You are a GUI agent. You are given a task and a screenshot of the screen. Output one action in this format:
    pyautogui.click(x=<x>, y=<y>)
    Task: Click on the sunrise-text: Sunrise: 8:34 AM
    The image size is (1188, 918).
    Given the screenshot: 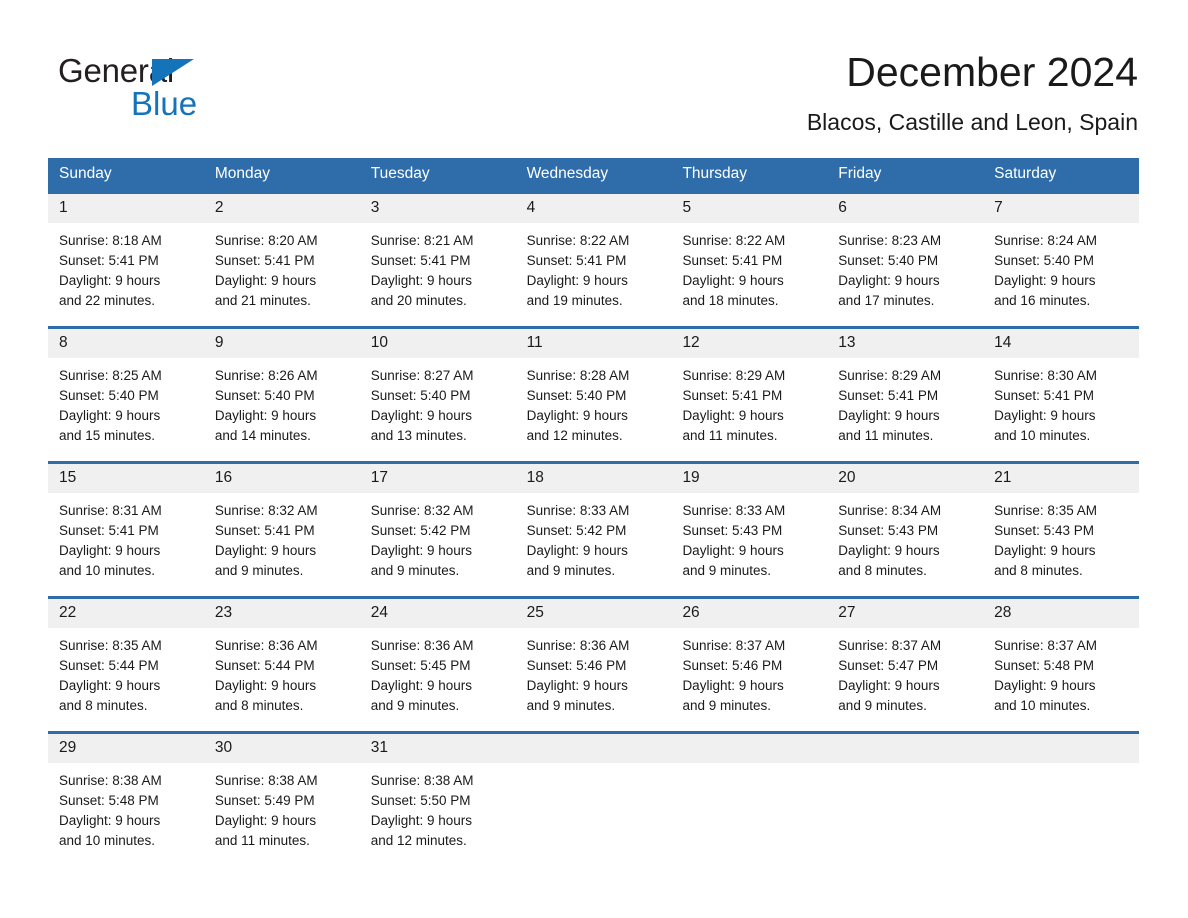 What is the action you would take?
    pyautogui.click(x=890, y=510)
    